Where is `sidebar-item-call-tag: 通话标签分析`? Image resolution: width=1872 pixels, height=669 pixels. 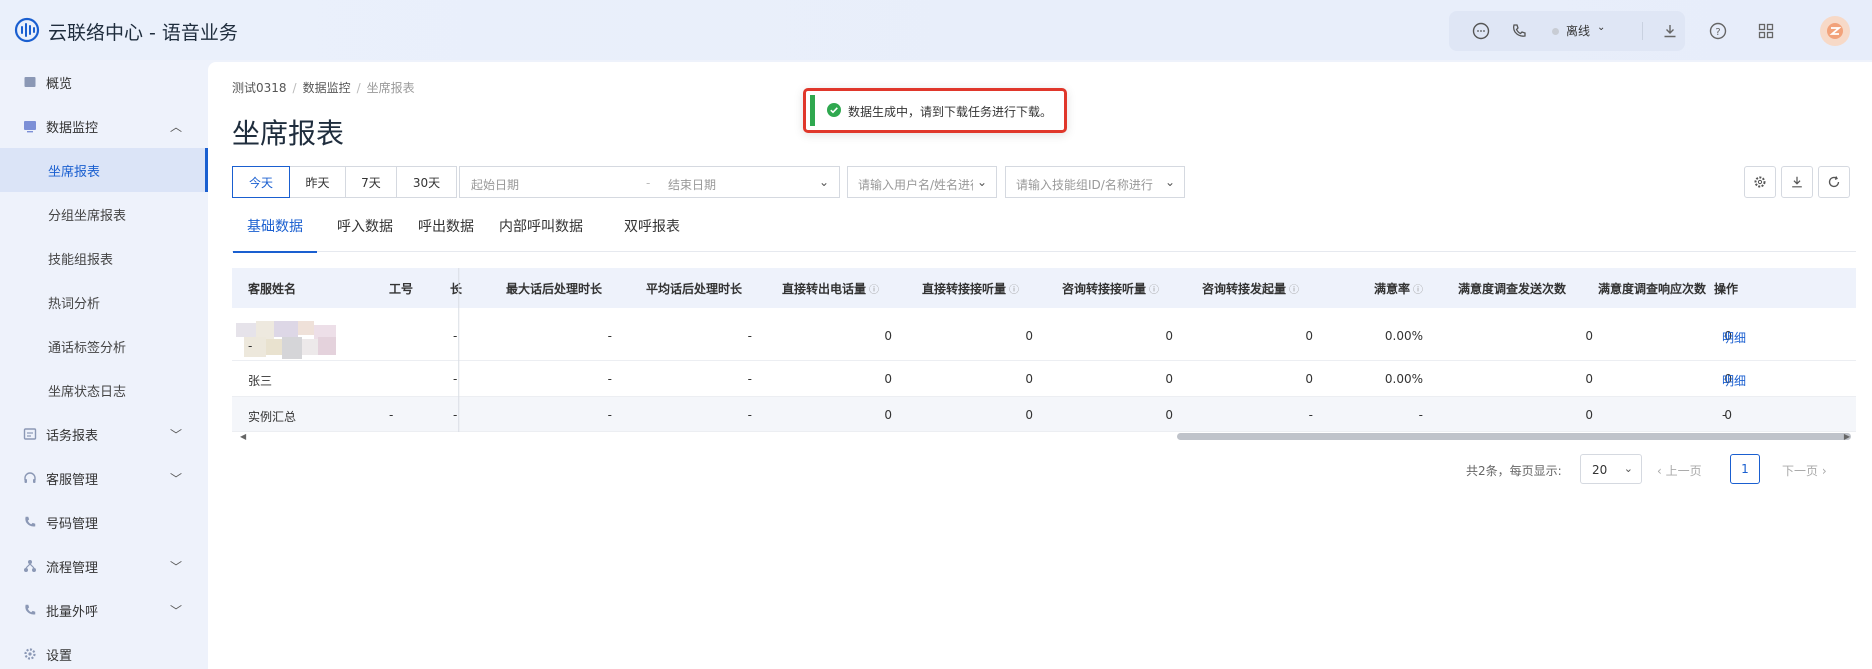
sidebar-item-call-tag: 通话标签分析 is located at coordinates (104, 346).